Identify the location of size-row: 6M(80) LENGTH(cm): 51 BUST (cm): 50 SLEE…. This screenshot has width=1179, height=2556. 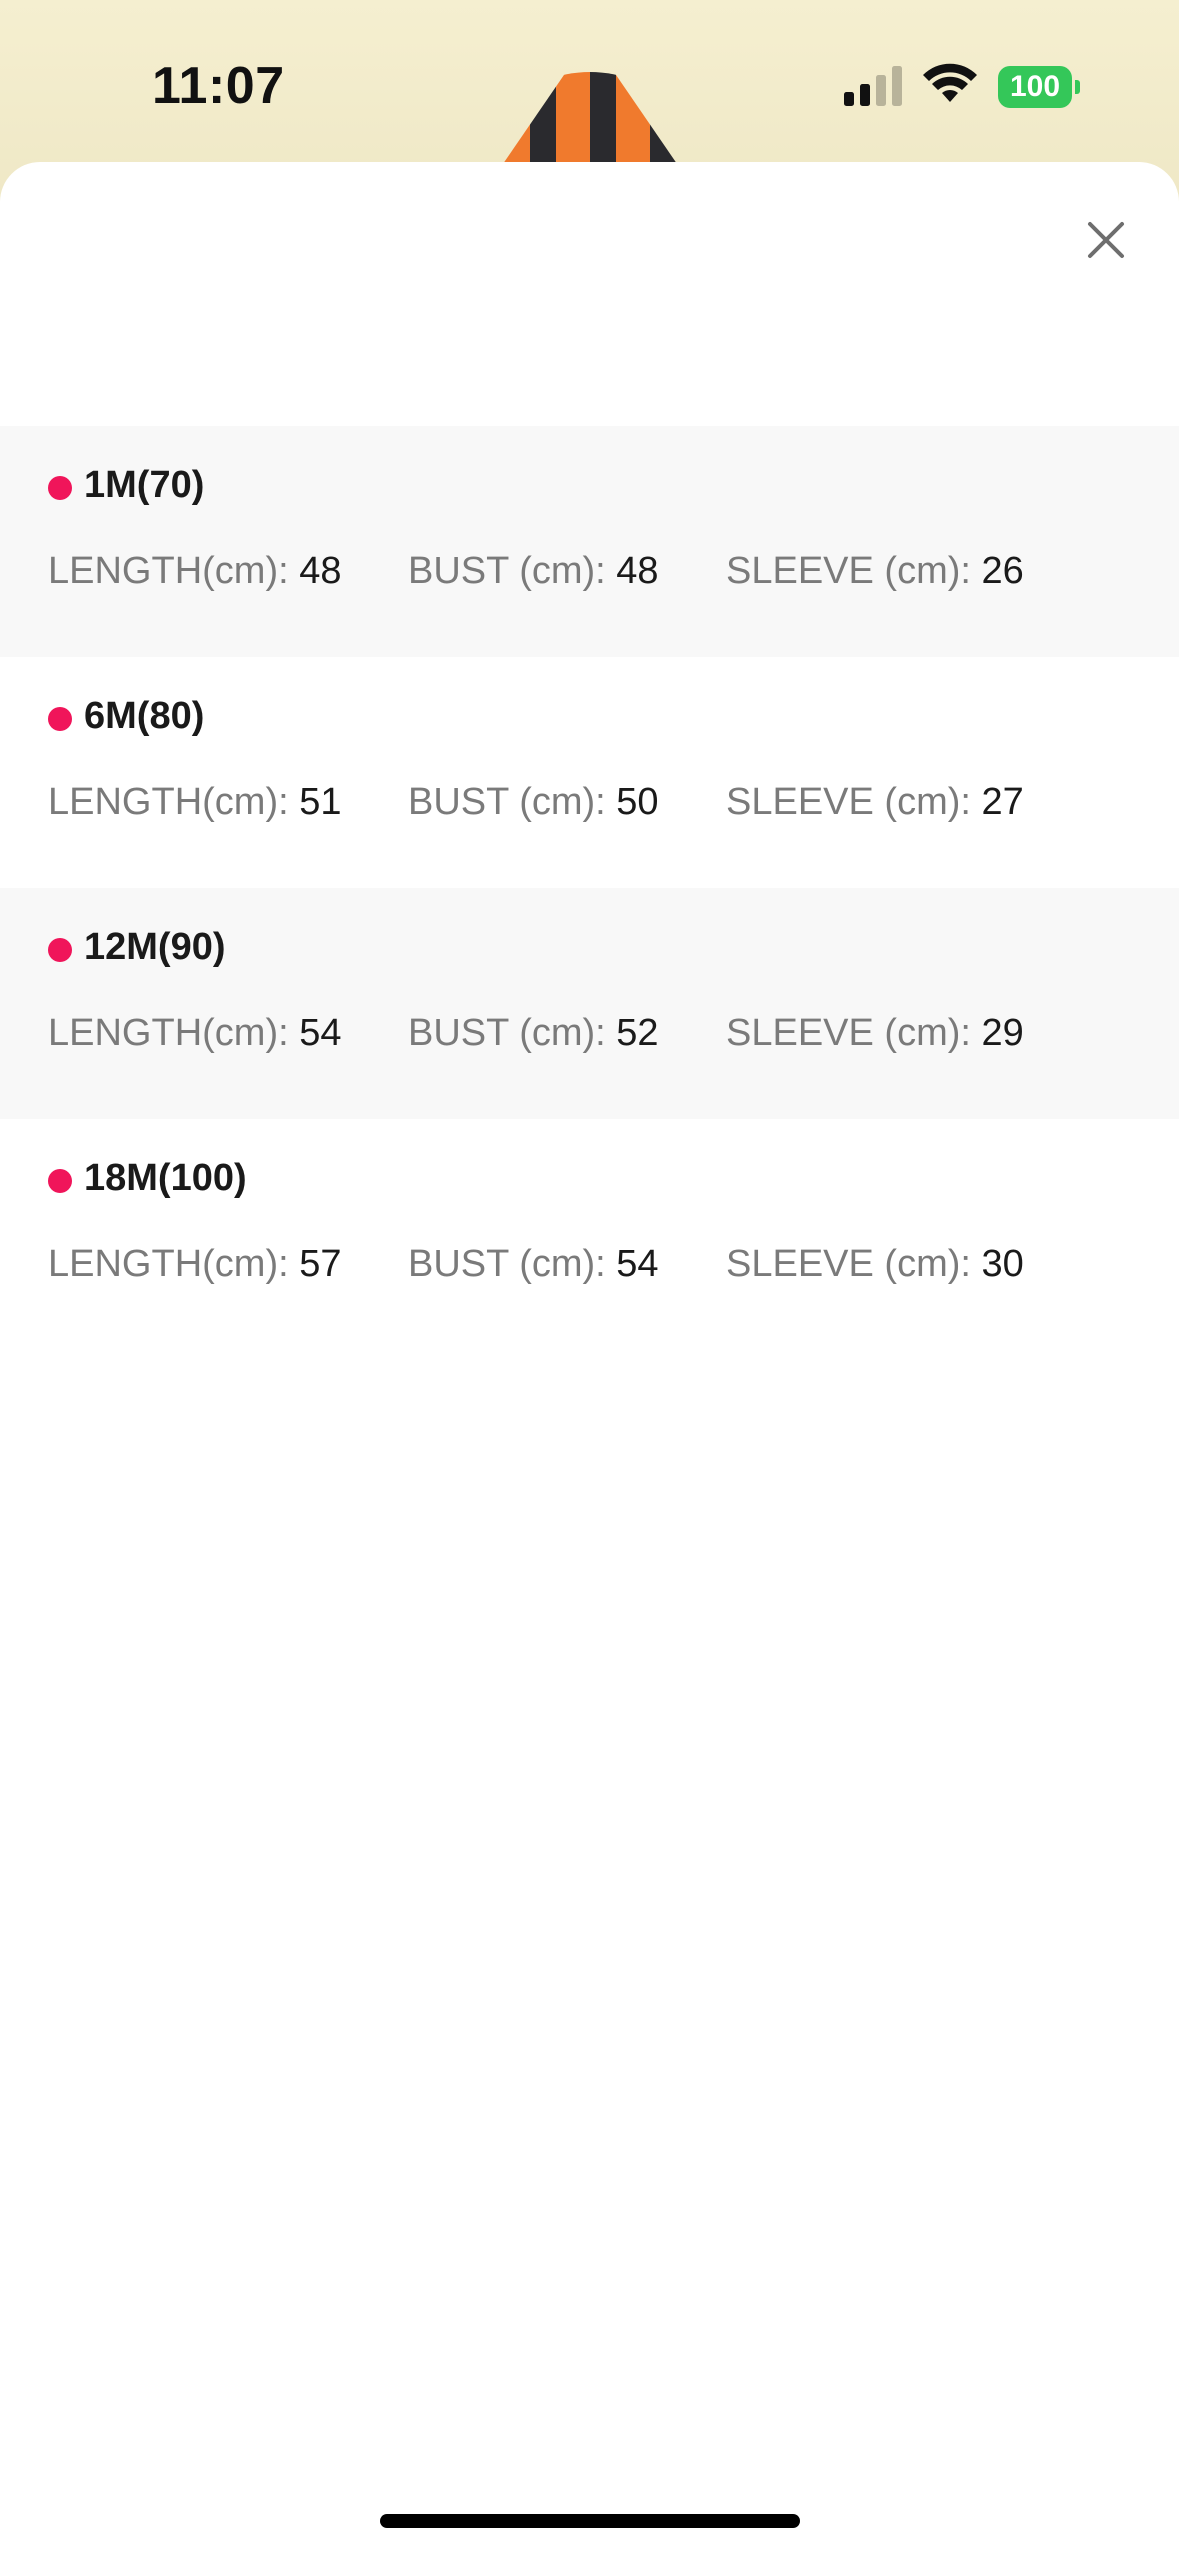
(589, 772).